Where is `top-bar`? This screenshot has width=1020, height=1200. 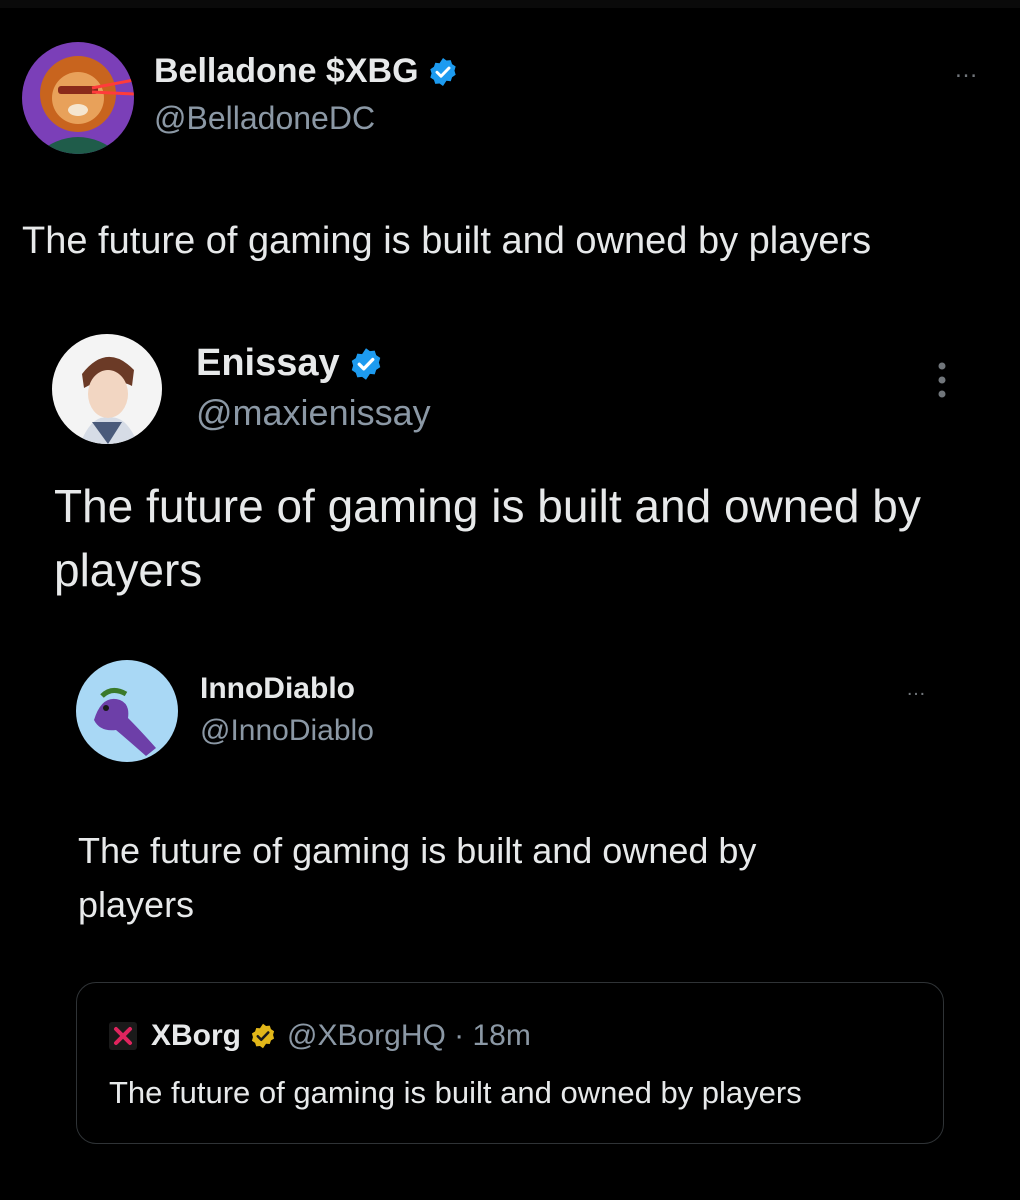 top-bar is located at coordinates (510, 4).